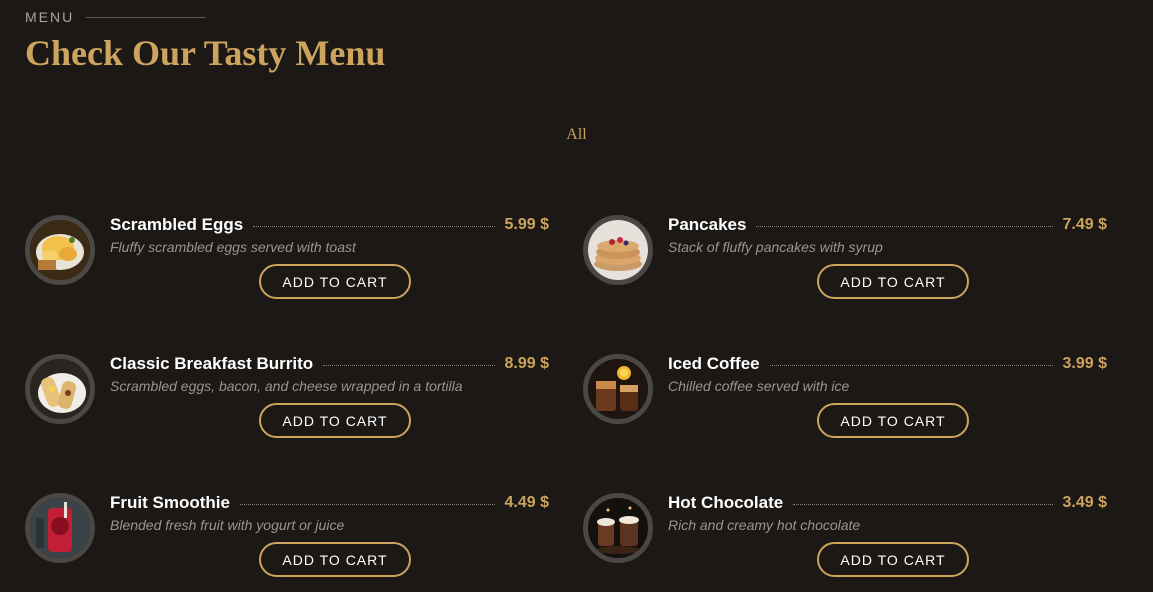  I want to click on menu-item-header: Hot Chocolate 3.49 $, so click(887, 503).